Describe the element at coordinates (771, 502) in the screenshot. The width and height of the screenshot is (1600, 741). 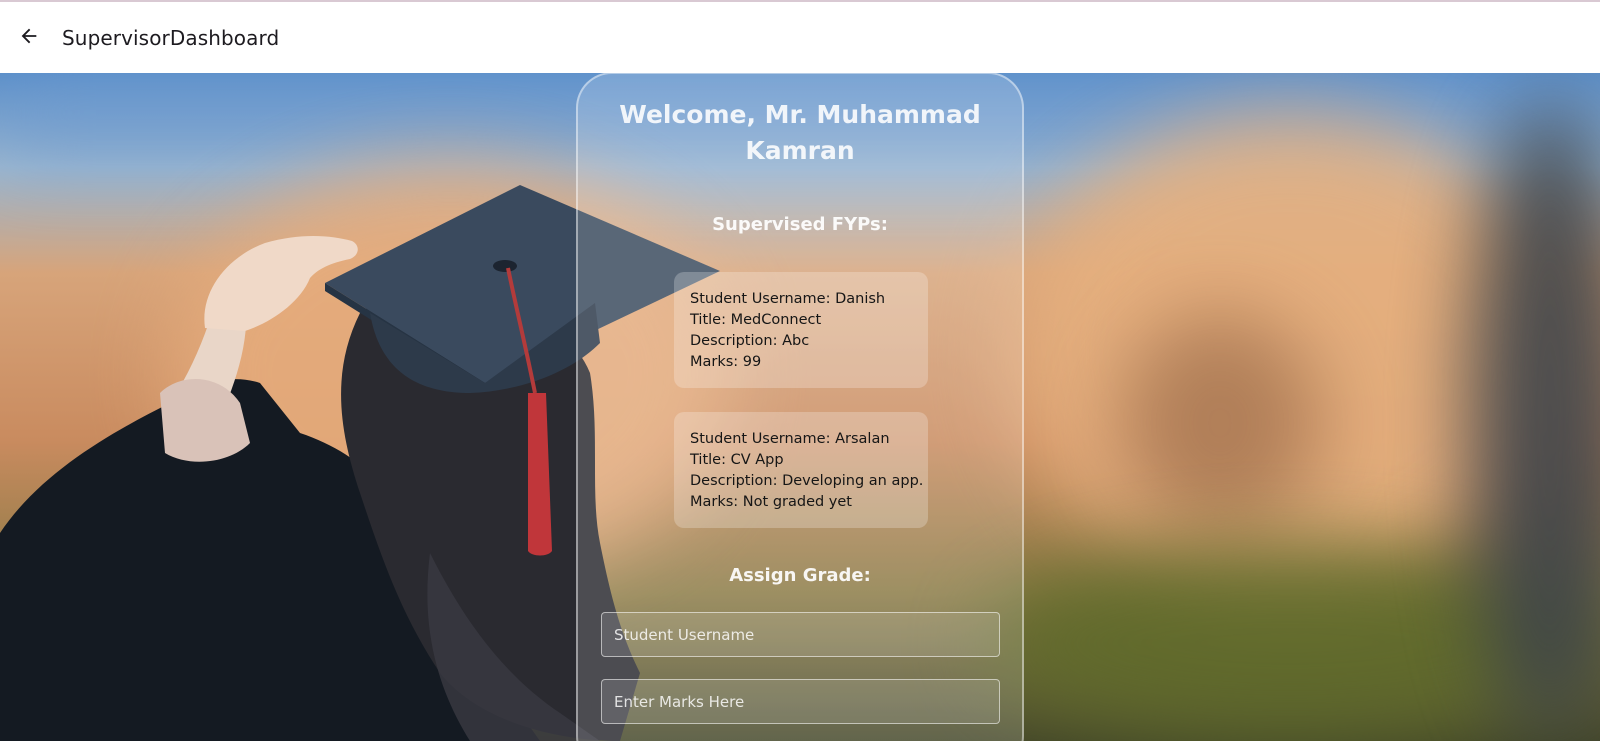
I see `fyp-marks: Marks: Not graded yet` at that location.